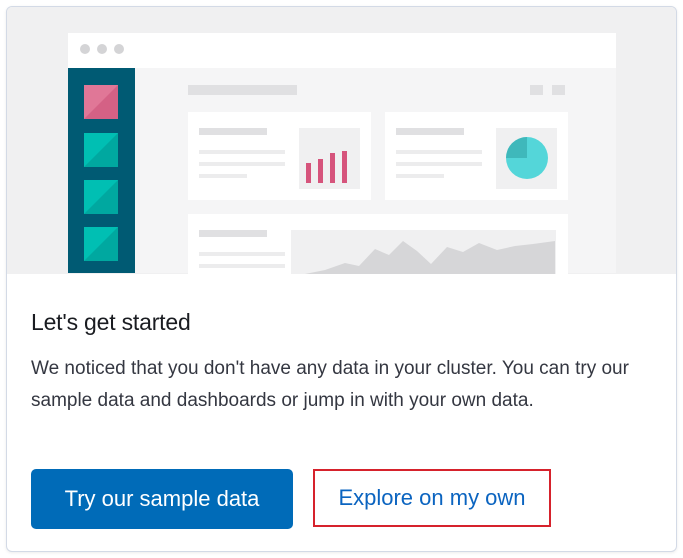 The height and width of the screenshot is (558, 683). What do you see at coordinates (111, 322) in the screenshot?
I see `card-title: Let's get started` at bounding box center [111, 322].